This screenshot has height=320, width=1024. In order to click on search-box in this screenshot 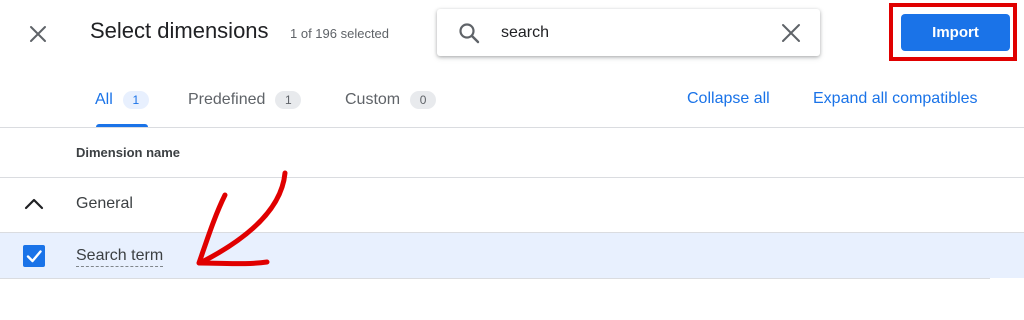, I will do `click(628, 32)`.